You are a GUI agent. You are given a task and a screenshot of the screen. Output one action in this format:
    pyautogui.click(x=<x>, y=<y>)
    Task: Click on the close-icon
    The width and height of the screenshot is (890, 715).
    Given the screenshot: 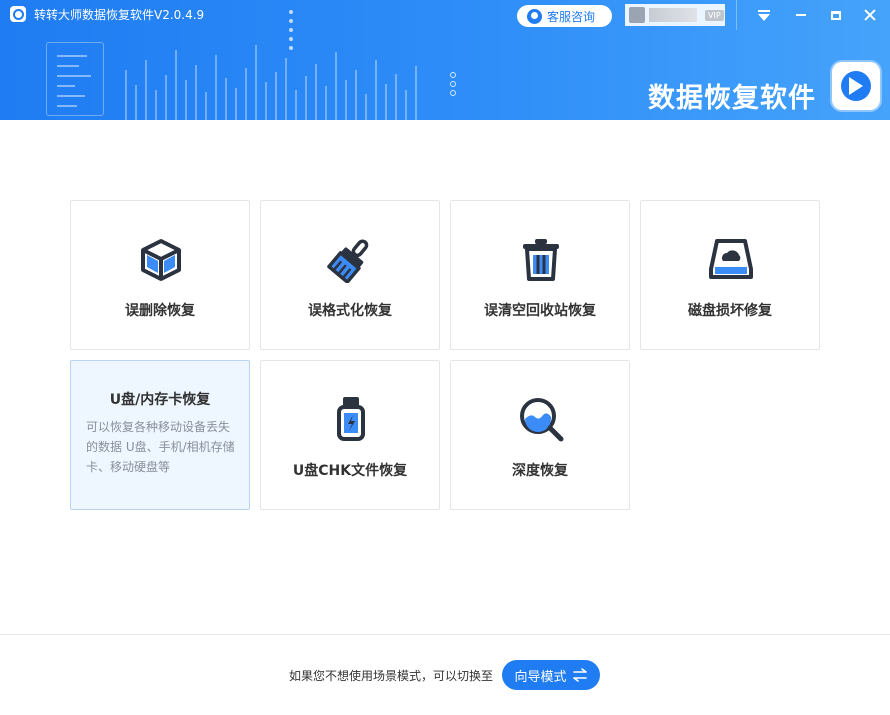 What is the action you would take?
    pyautogui.click(x=870, y=15)
    